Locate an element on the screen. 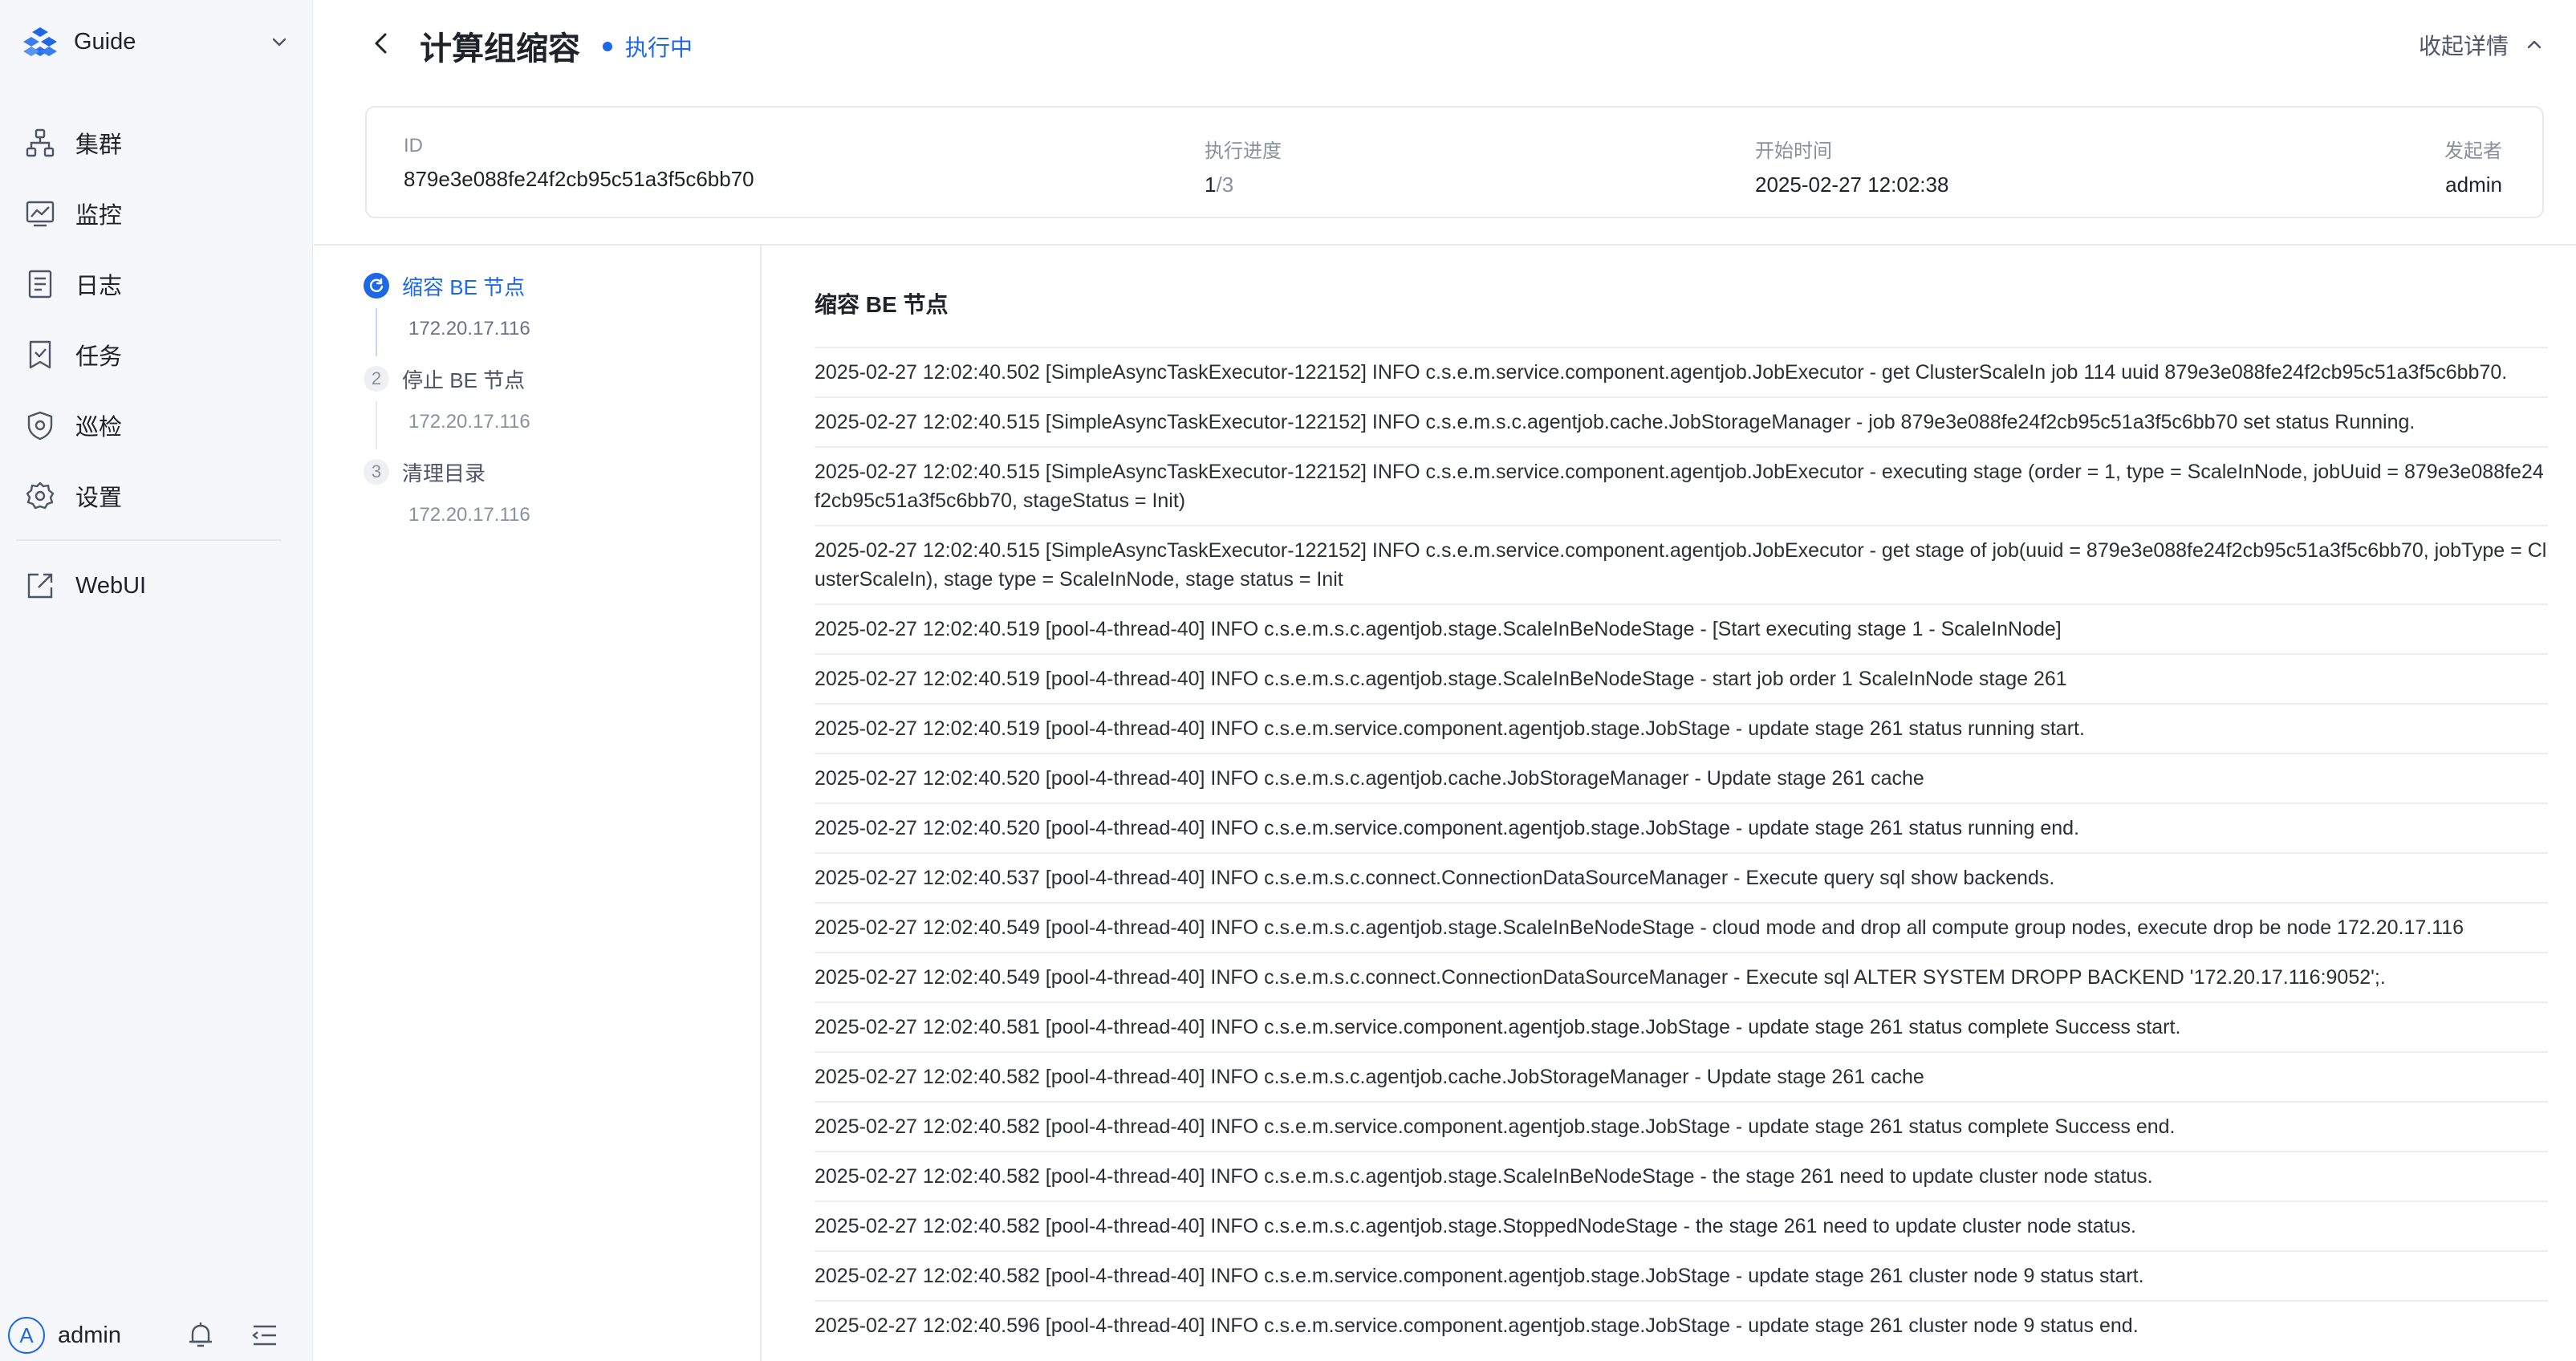  sidebar-footer: A admin is located at coordinates (148, 1335).